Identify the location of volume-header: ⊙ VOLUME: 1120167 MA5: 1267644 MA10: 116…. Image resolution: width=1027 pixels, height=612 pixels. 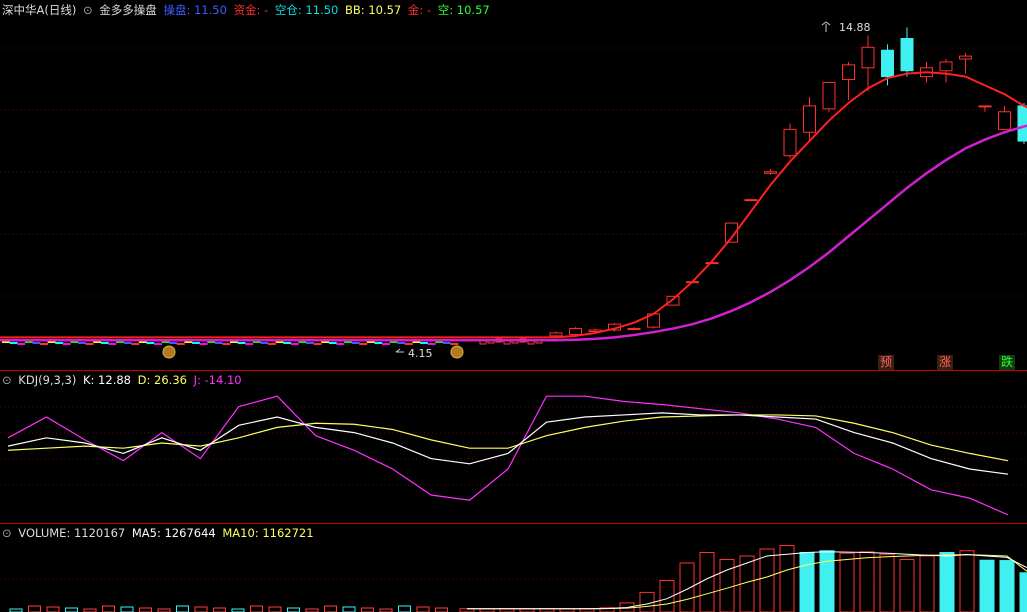
(159, 533).